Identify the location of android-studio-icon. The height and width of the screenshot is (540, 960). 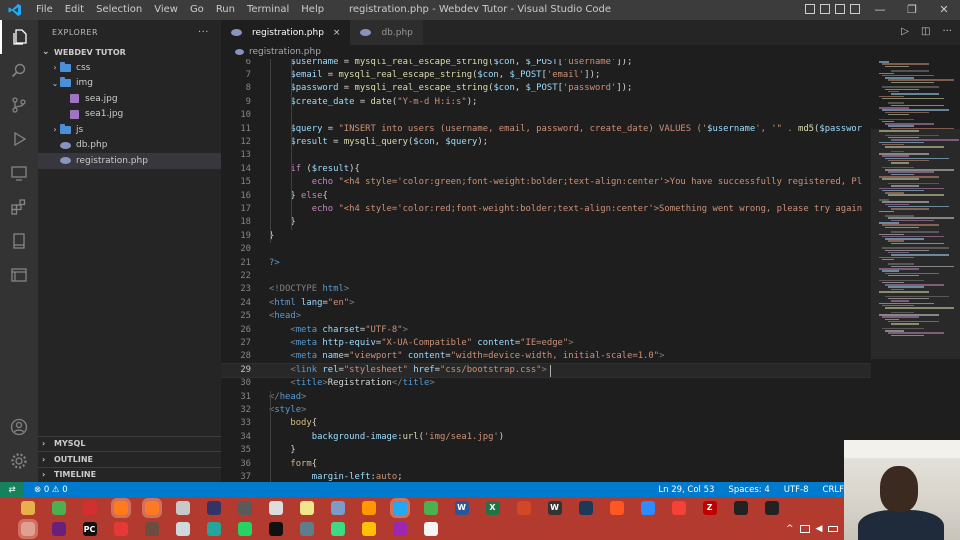
(337, 529).